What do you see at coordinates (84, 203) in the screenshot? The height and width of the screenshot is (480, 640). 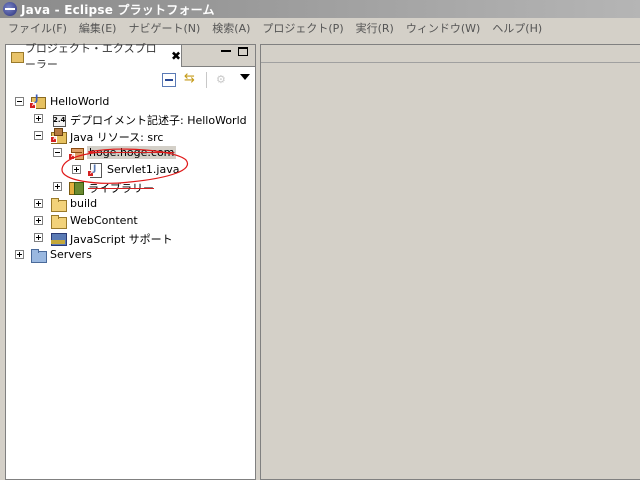 I see `tree-label: build` at bounding box center [84, 203].